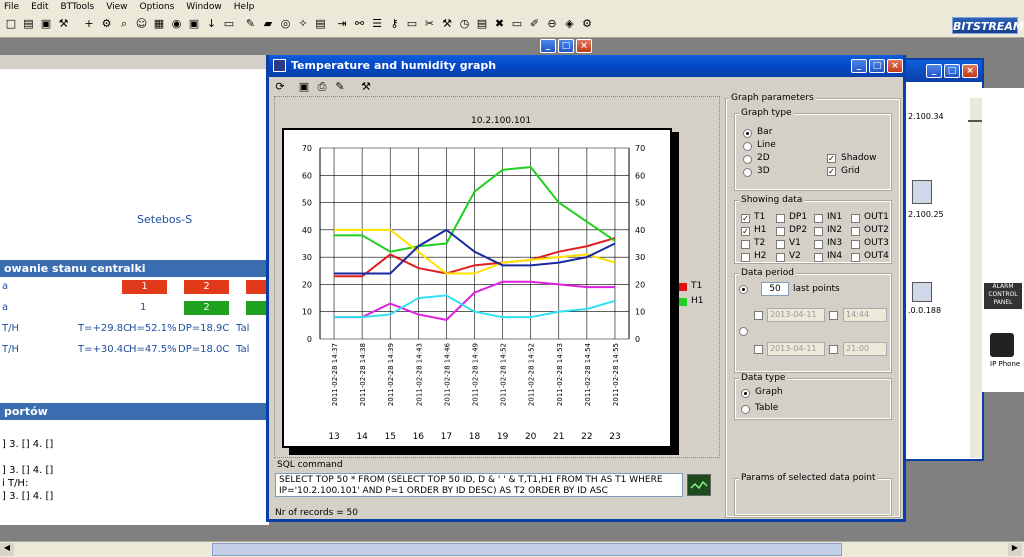 The image size is (1024, 557). I want to click on time-from-checkbox, so click(833, 315).